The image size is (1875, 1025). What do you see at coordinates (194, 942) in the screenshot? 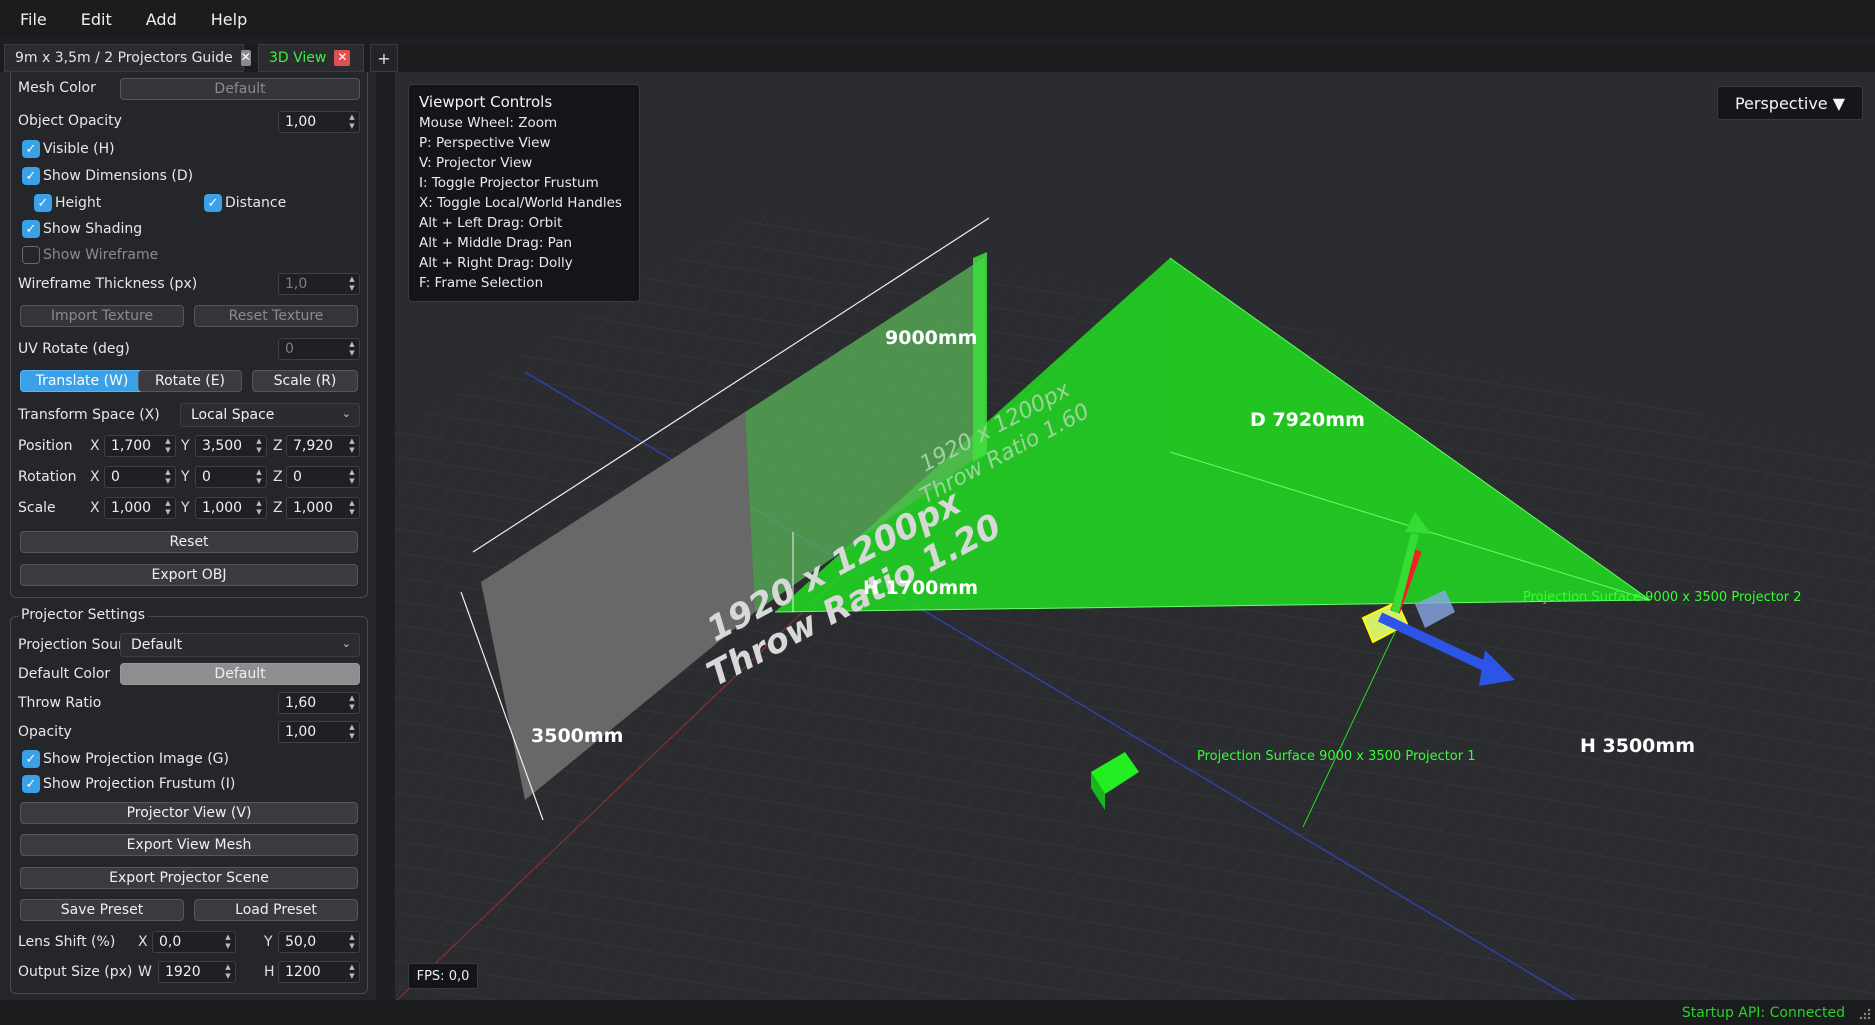
I see `lens-shift-x-input: 0,0 ▲ ▼` at bounding box center [194, 942].